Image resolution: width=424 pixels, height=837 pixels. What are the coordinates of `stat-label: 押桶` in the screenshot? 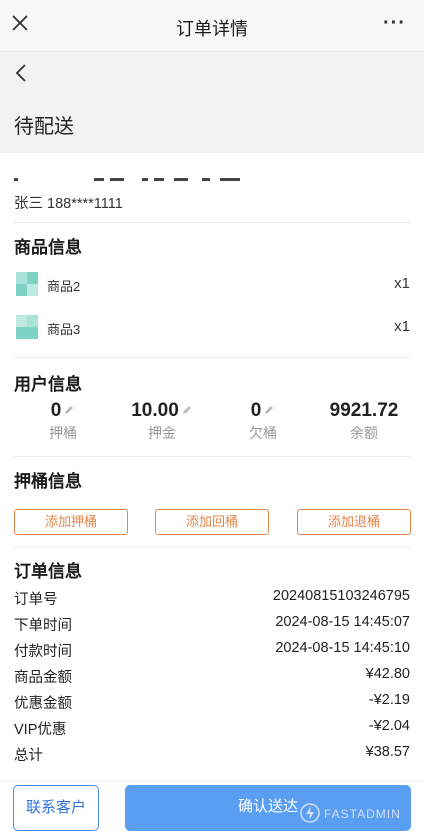 It's located at (63, 433).